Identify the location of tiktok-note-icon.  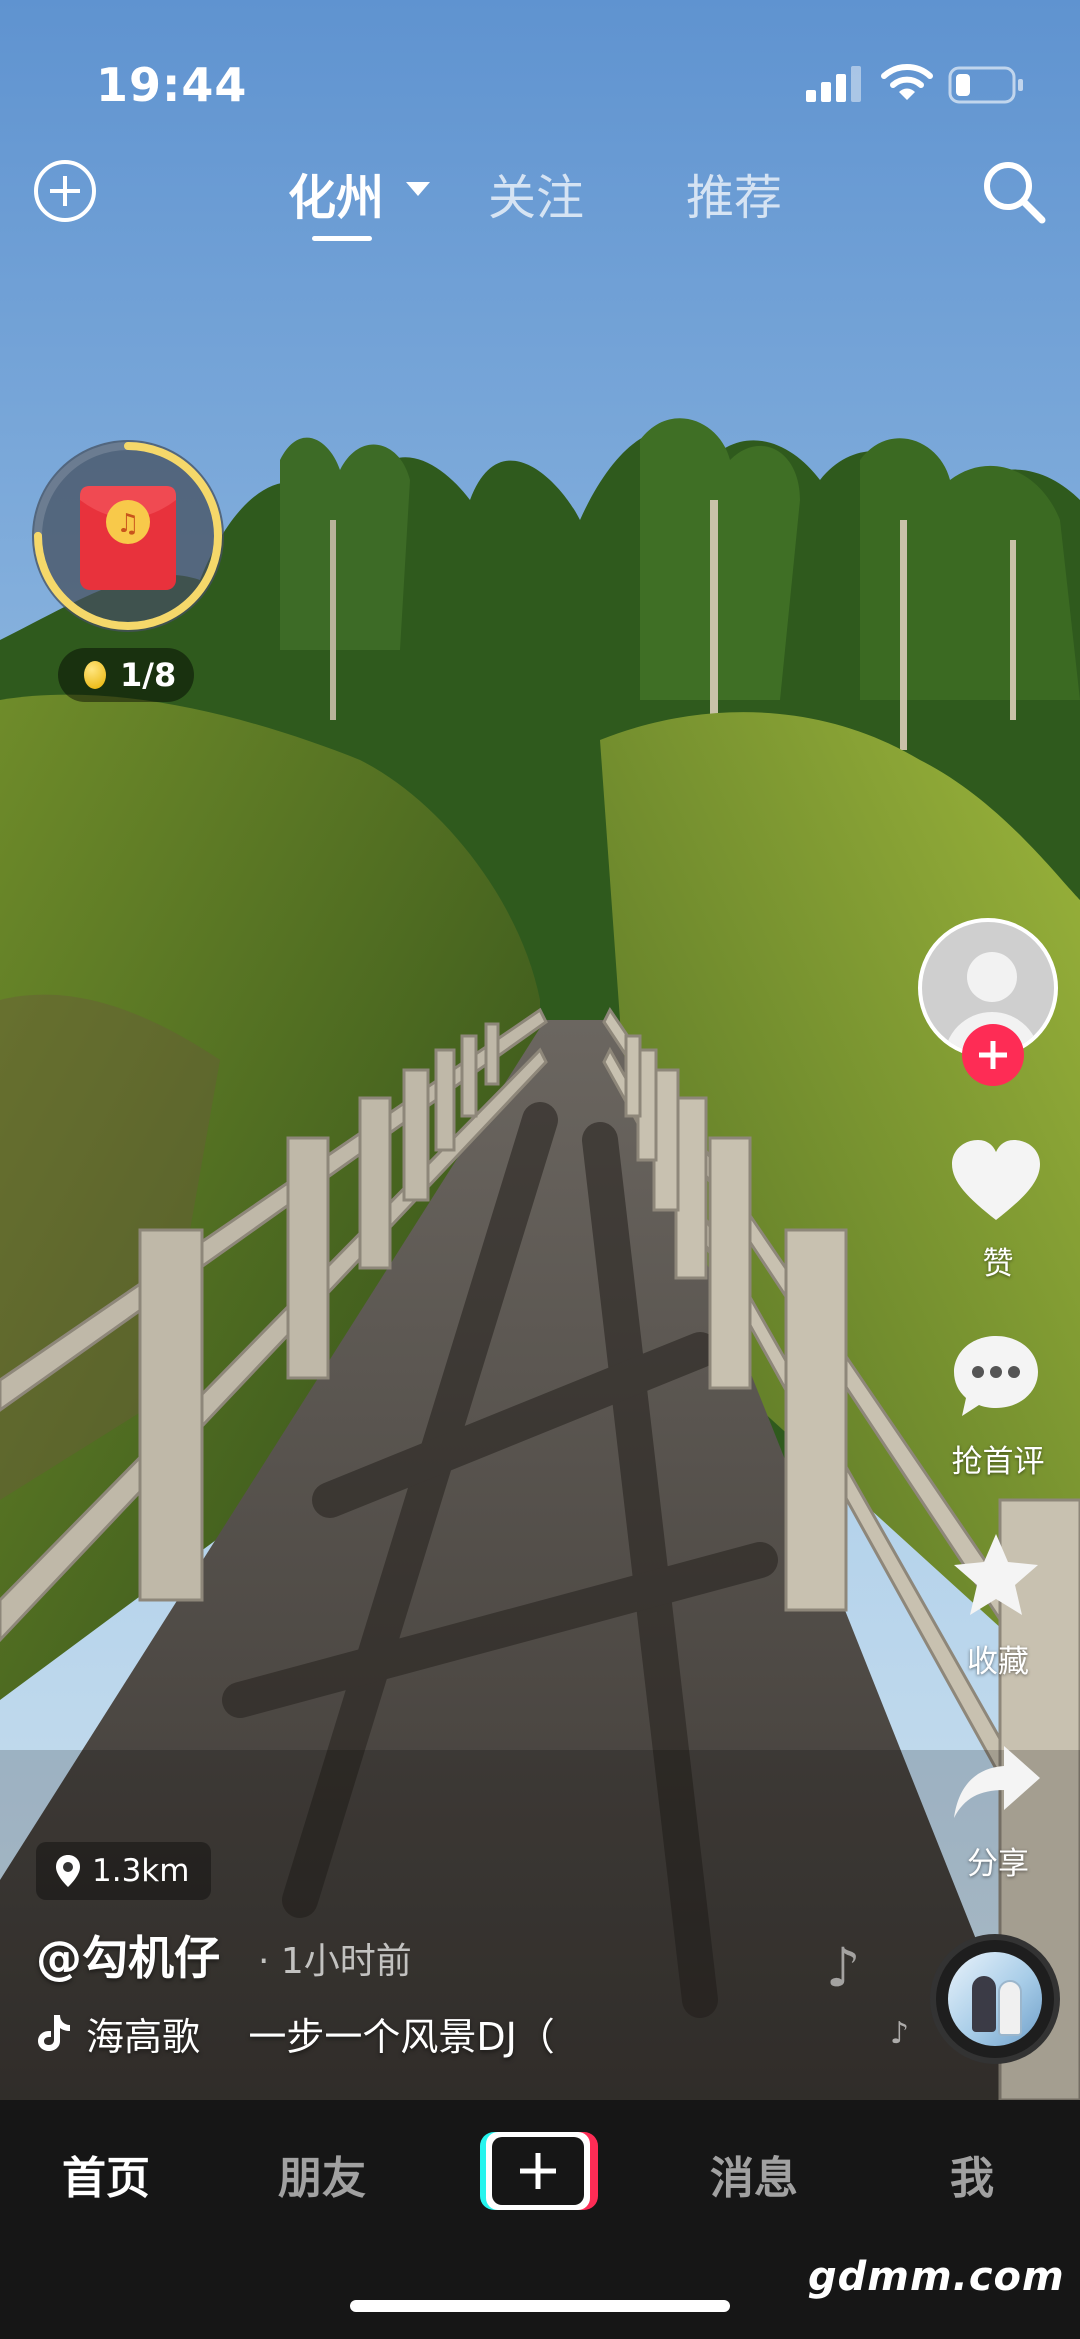
(54, 2033).